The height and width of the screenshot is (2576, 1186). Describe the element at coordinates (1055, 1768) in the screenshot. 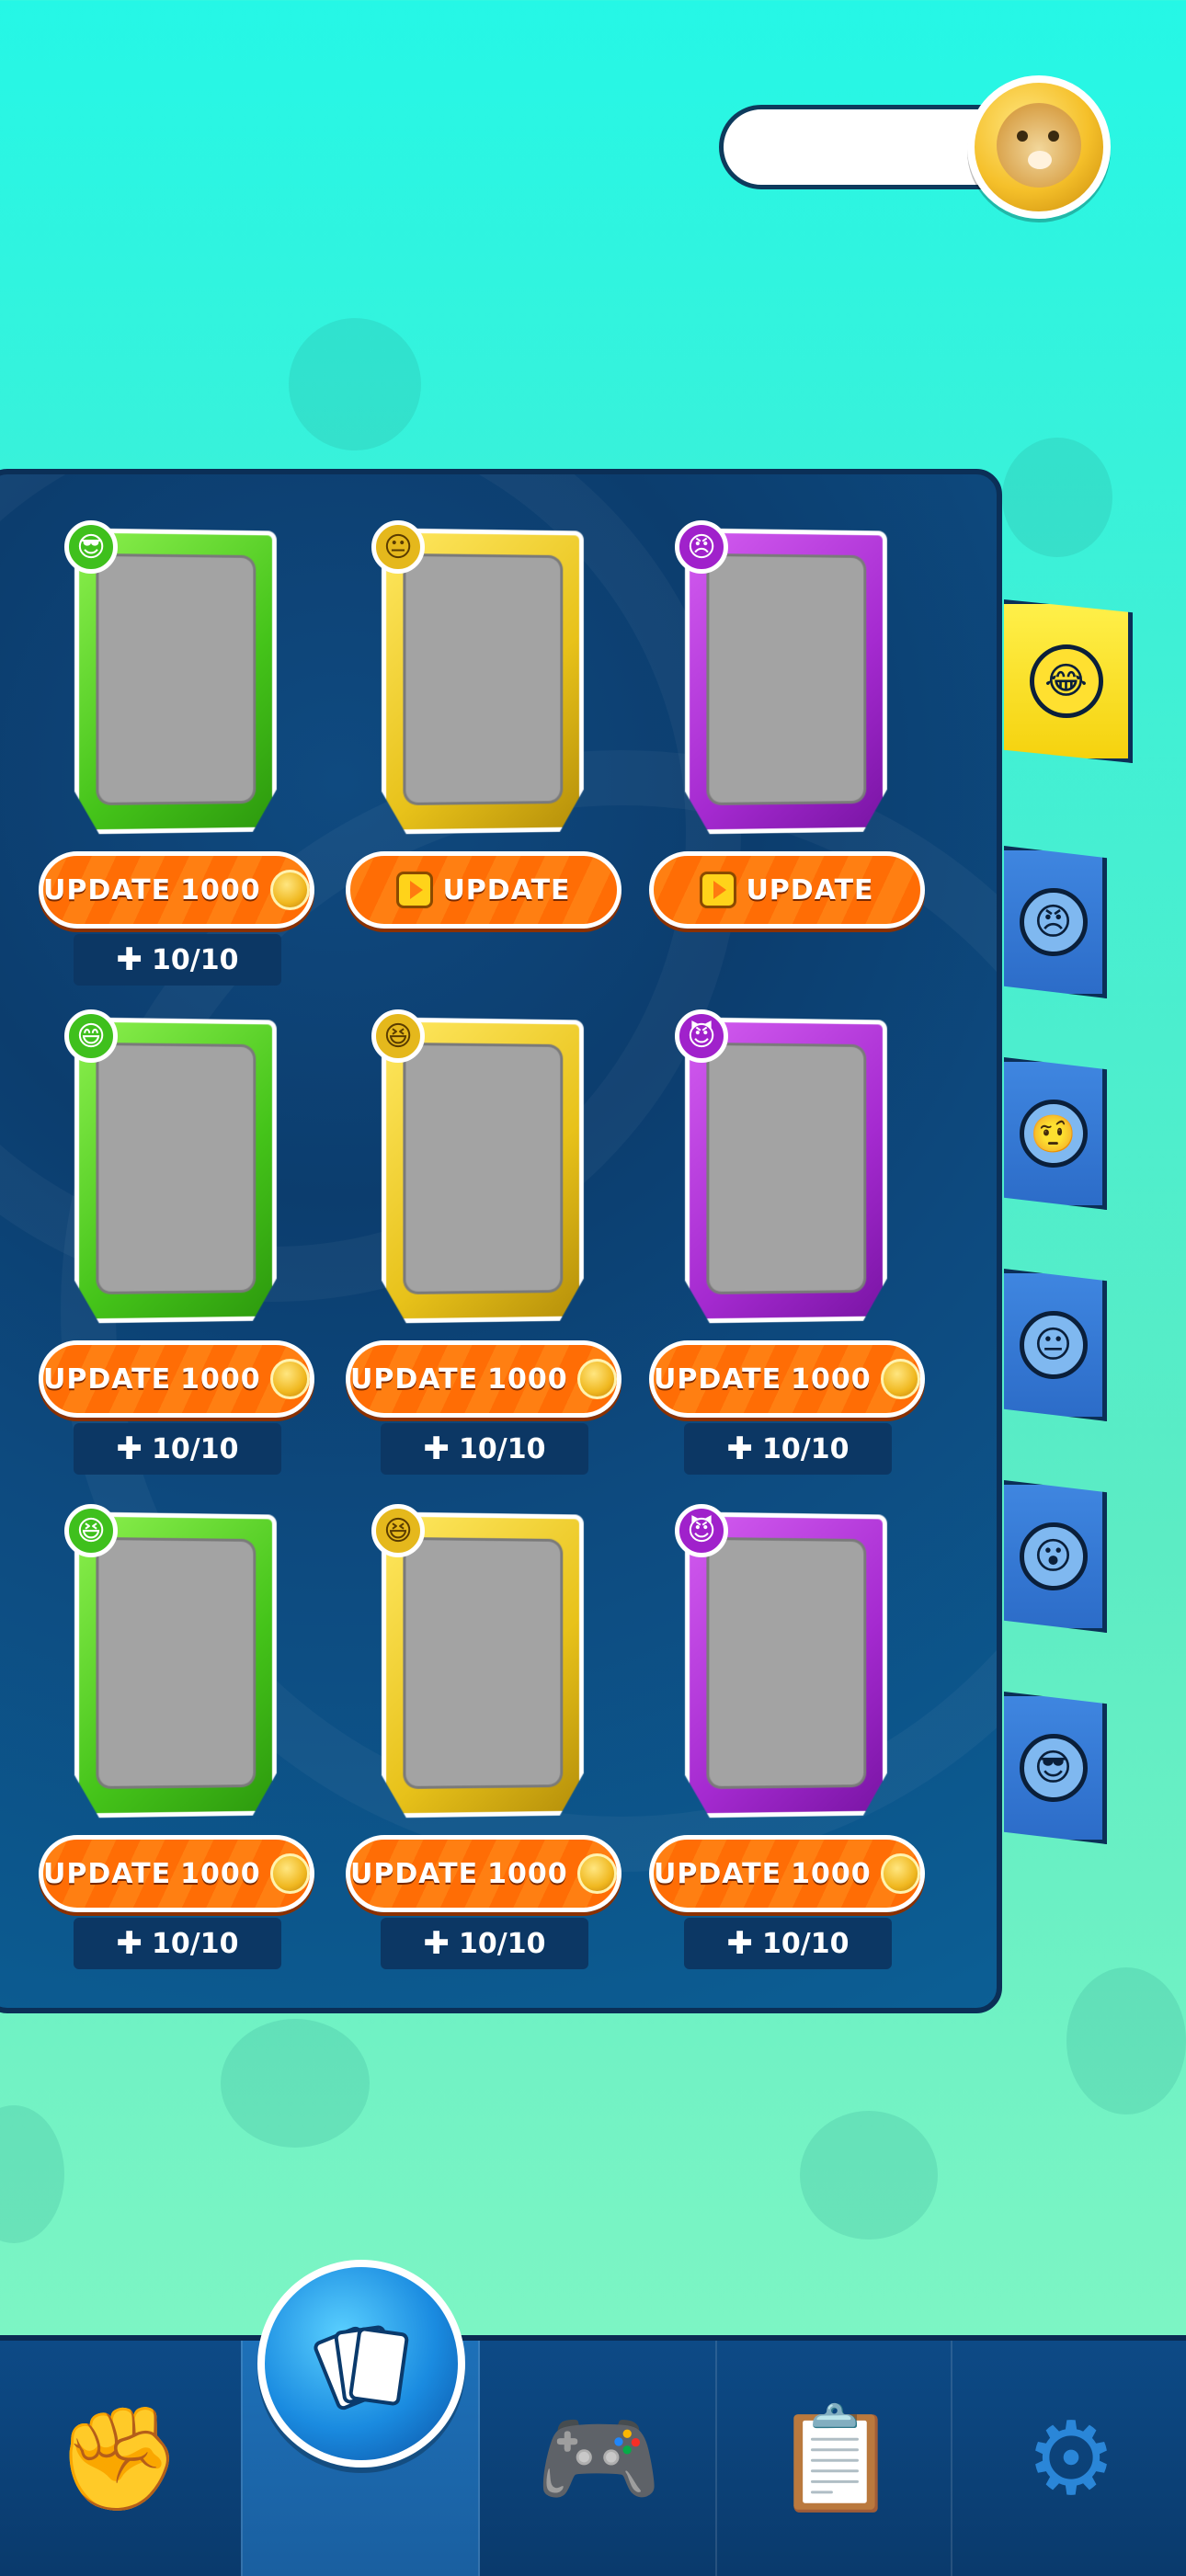

I see `category-tab-cool: 😎` at that location.